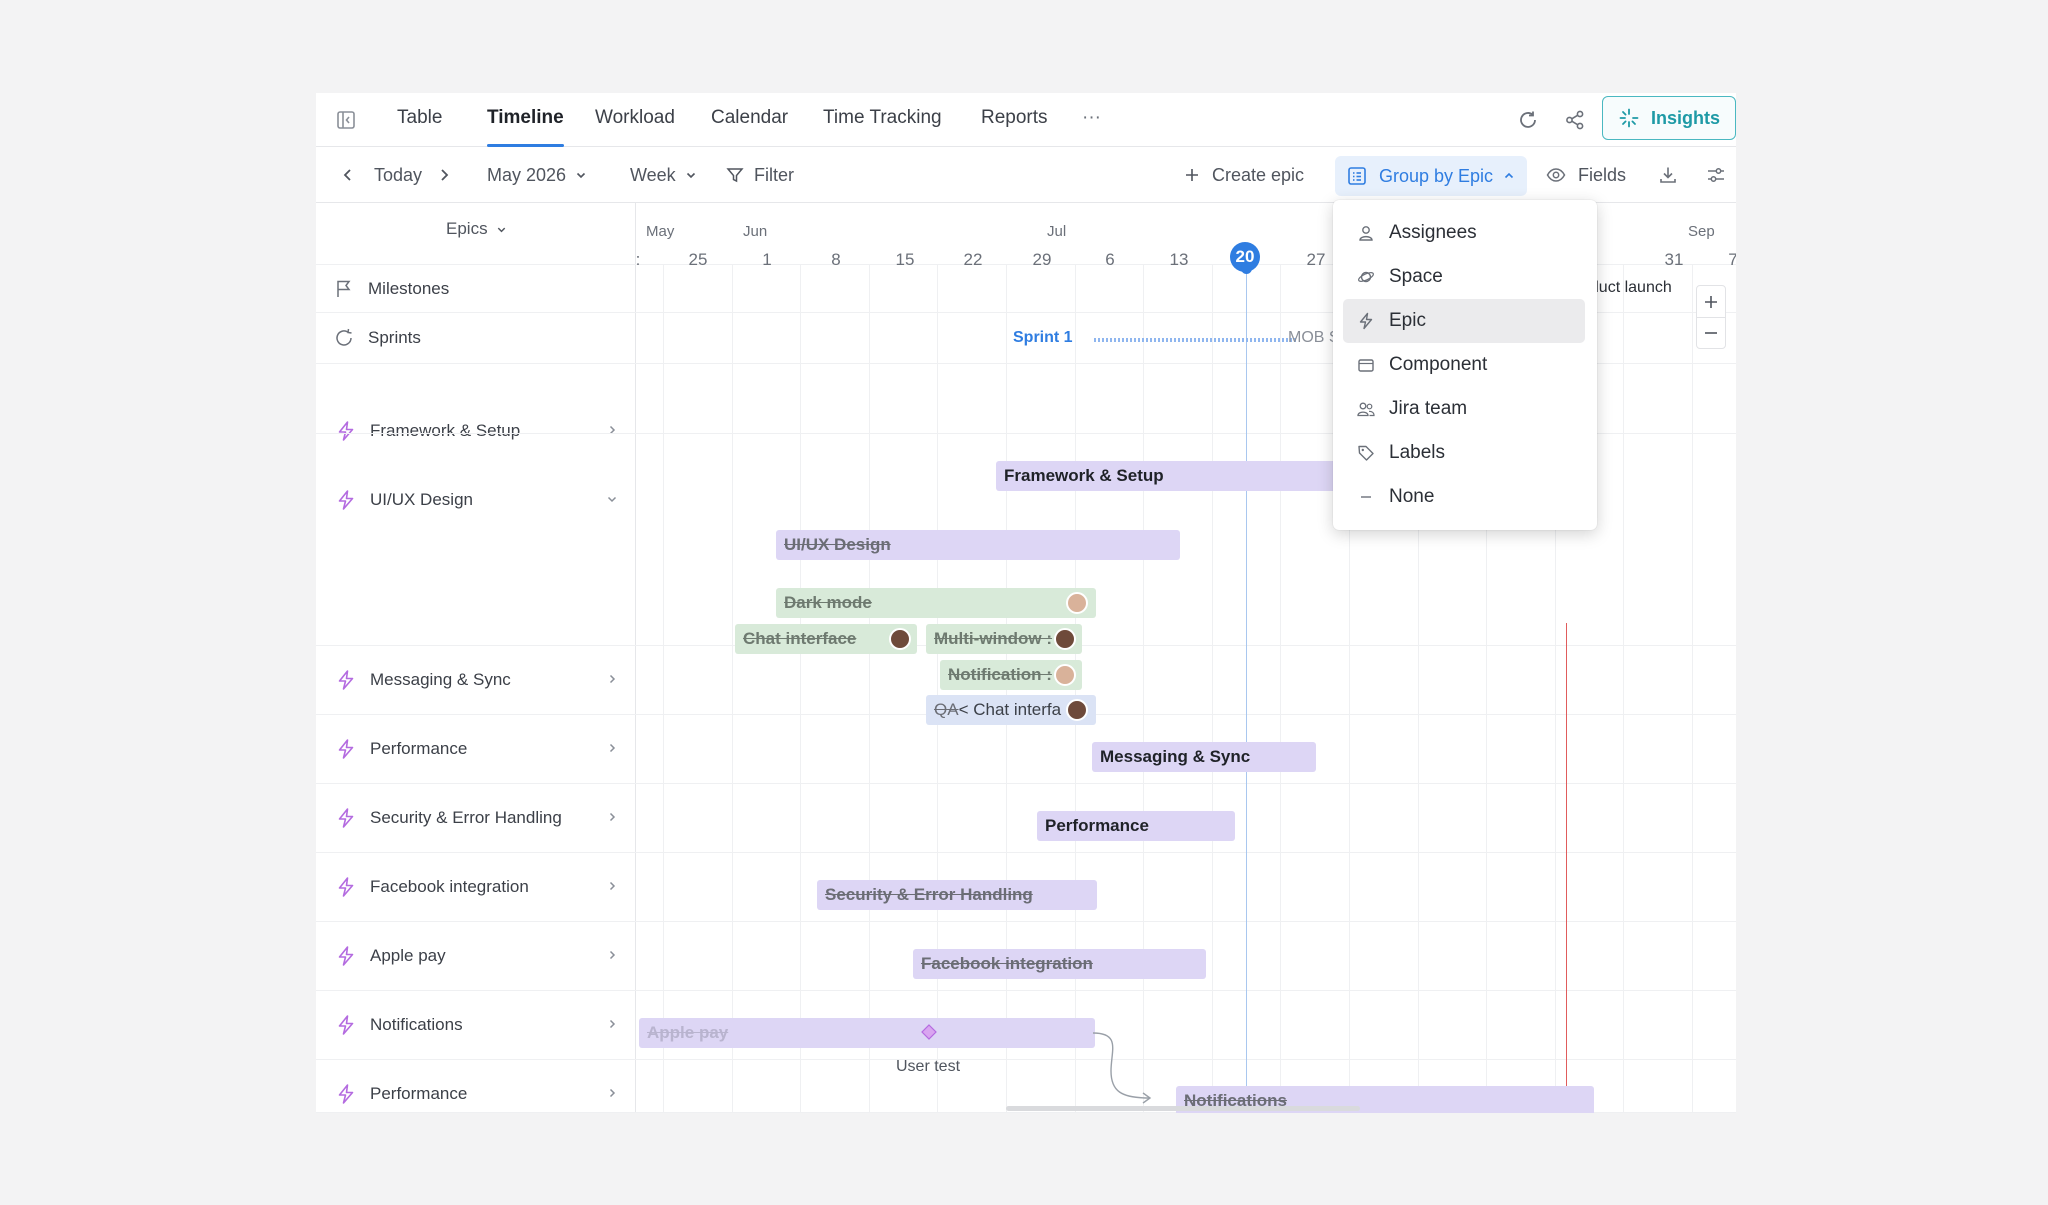 The height and width of the screenshot is (1205, 2048). Describe the element at coordinates (1566, 868) in the screenshot. I see `deadline-line` at that location.